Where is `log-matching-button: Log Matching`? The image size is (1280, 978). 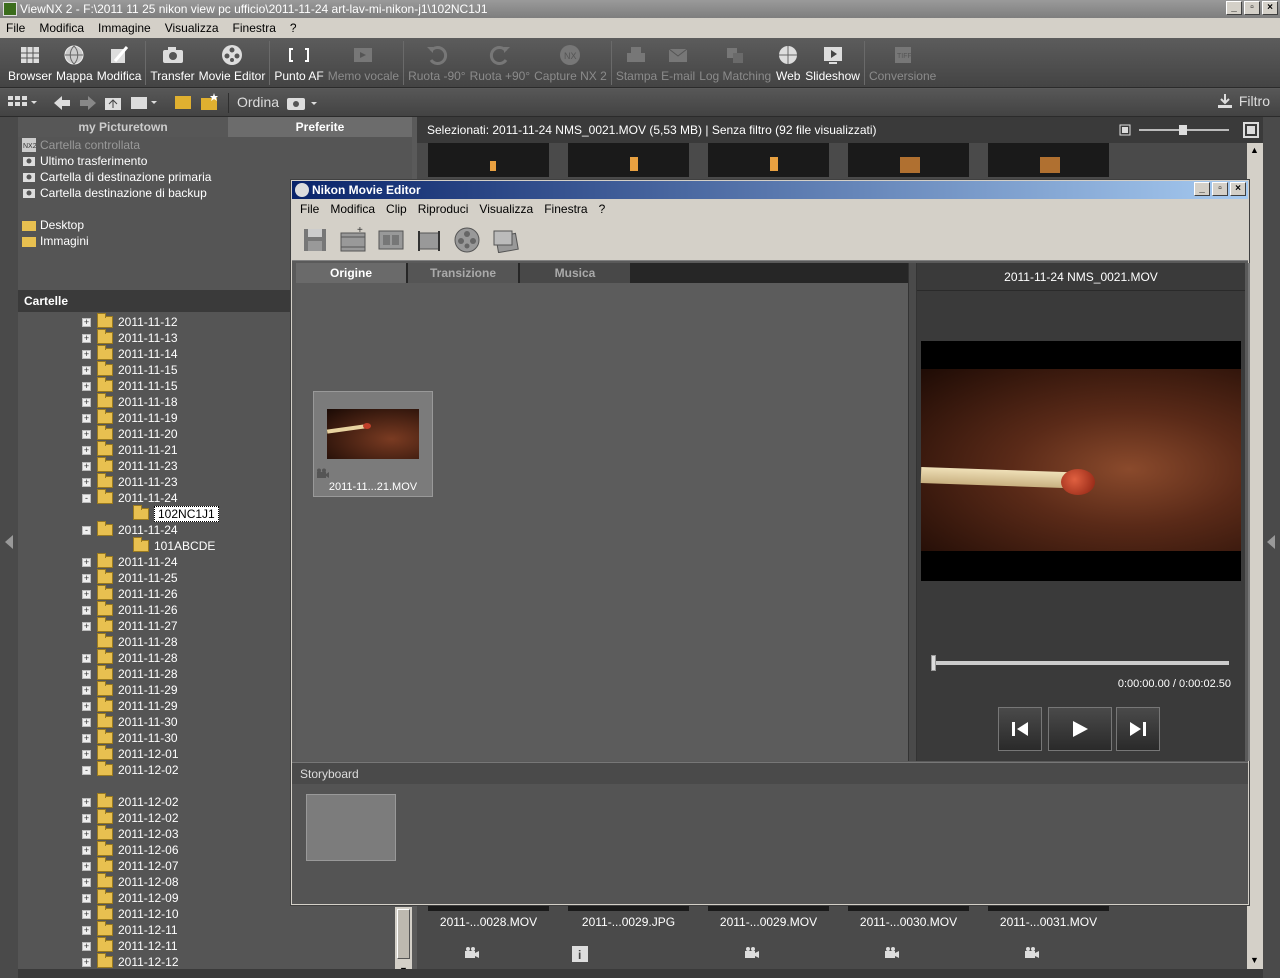
log-matching-button: Log Matching is located at coordinates (735, 63).